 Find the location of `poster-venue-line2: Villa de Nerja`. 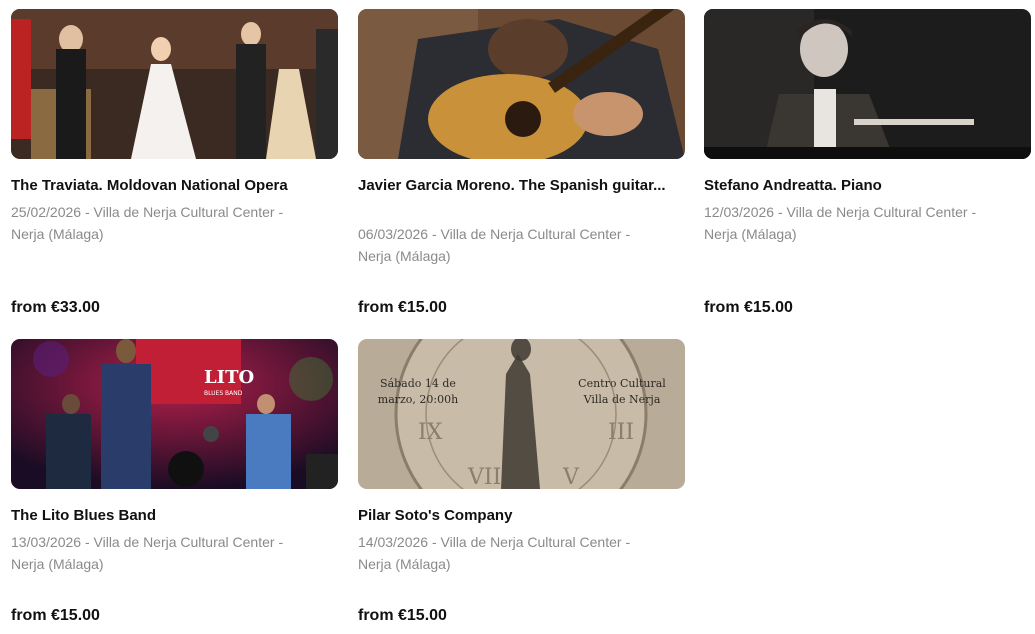

poster-venue-line2: Villa de Nerja is located at coordinates (622, 399).